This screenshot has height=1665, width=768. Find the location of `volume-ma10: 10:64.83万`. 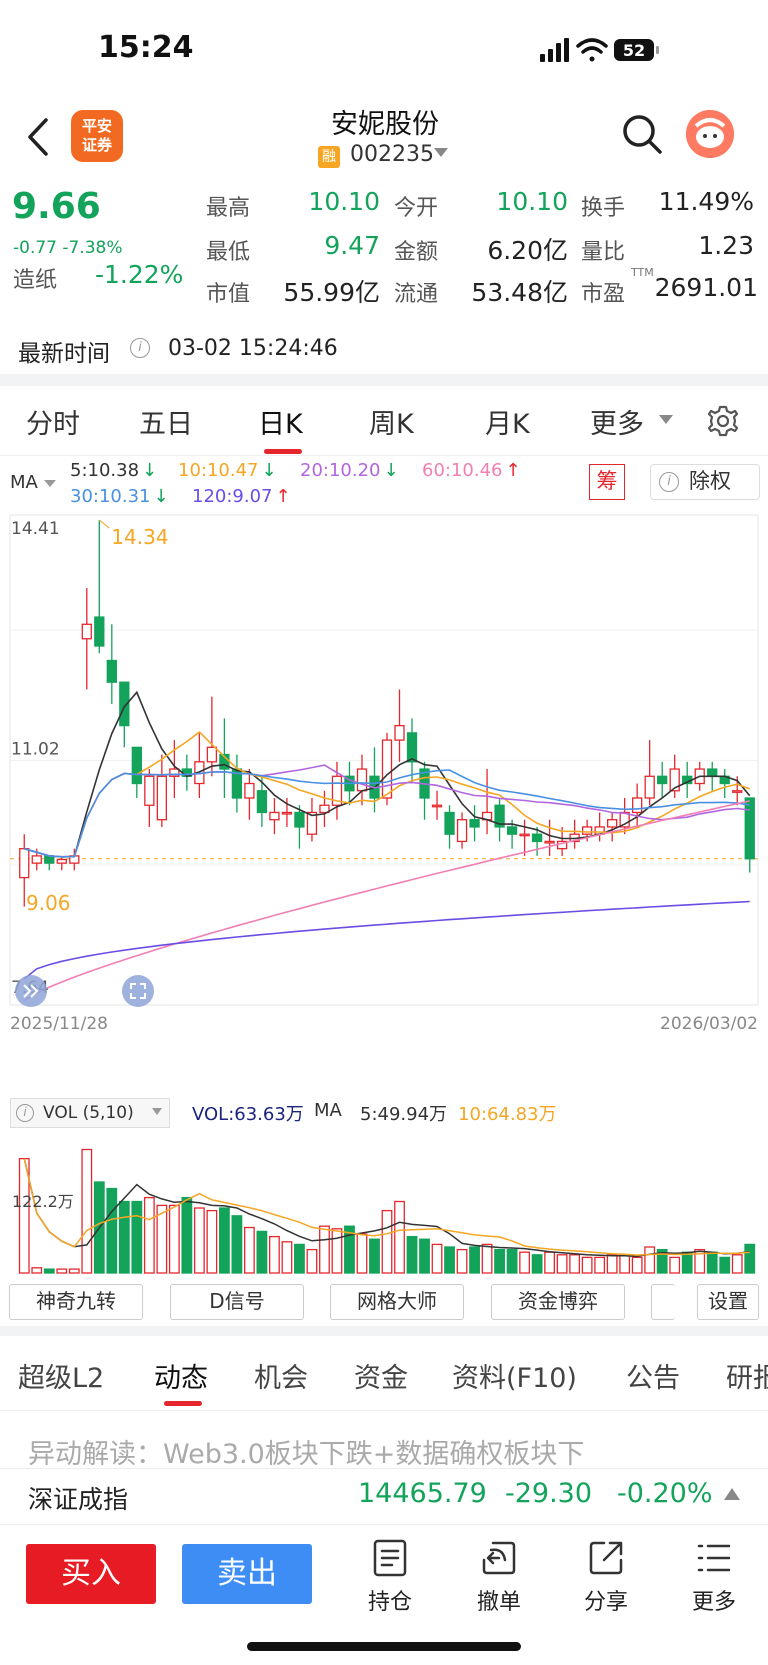

volume-ma10: 10:64.83万 is located at coordinates (507, 1114).